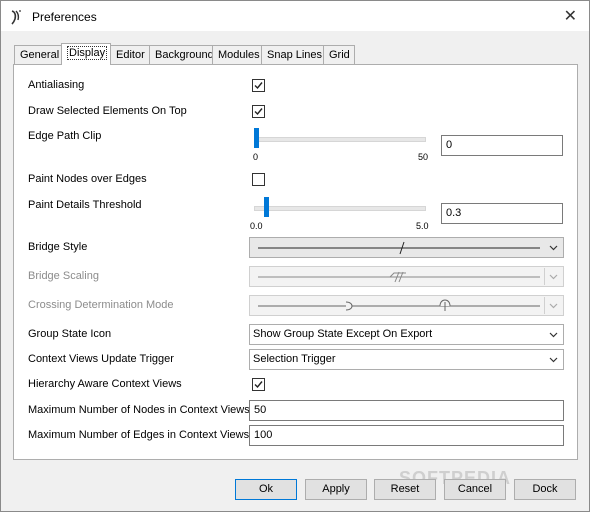  Describe the element at coordinates (258, 179) in the screenshot. I see `paint-nodes-over-edges-checkbox` at that location.